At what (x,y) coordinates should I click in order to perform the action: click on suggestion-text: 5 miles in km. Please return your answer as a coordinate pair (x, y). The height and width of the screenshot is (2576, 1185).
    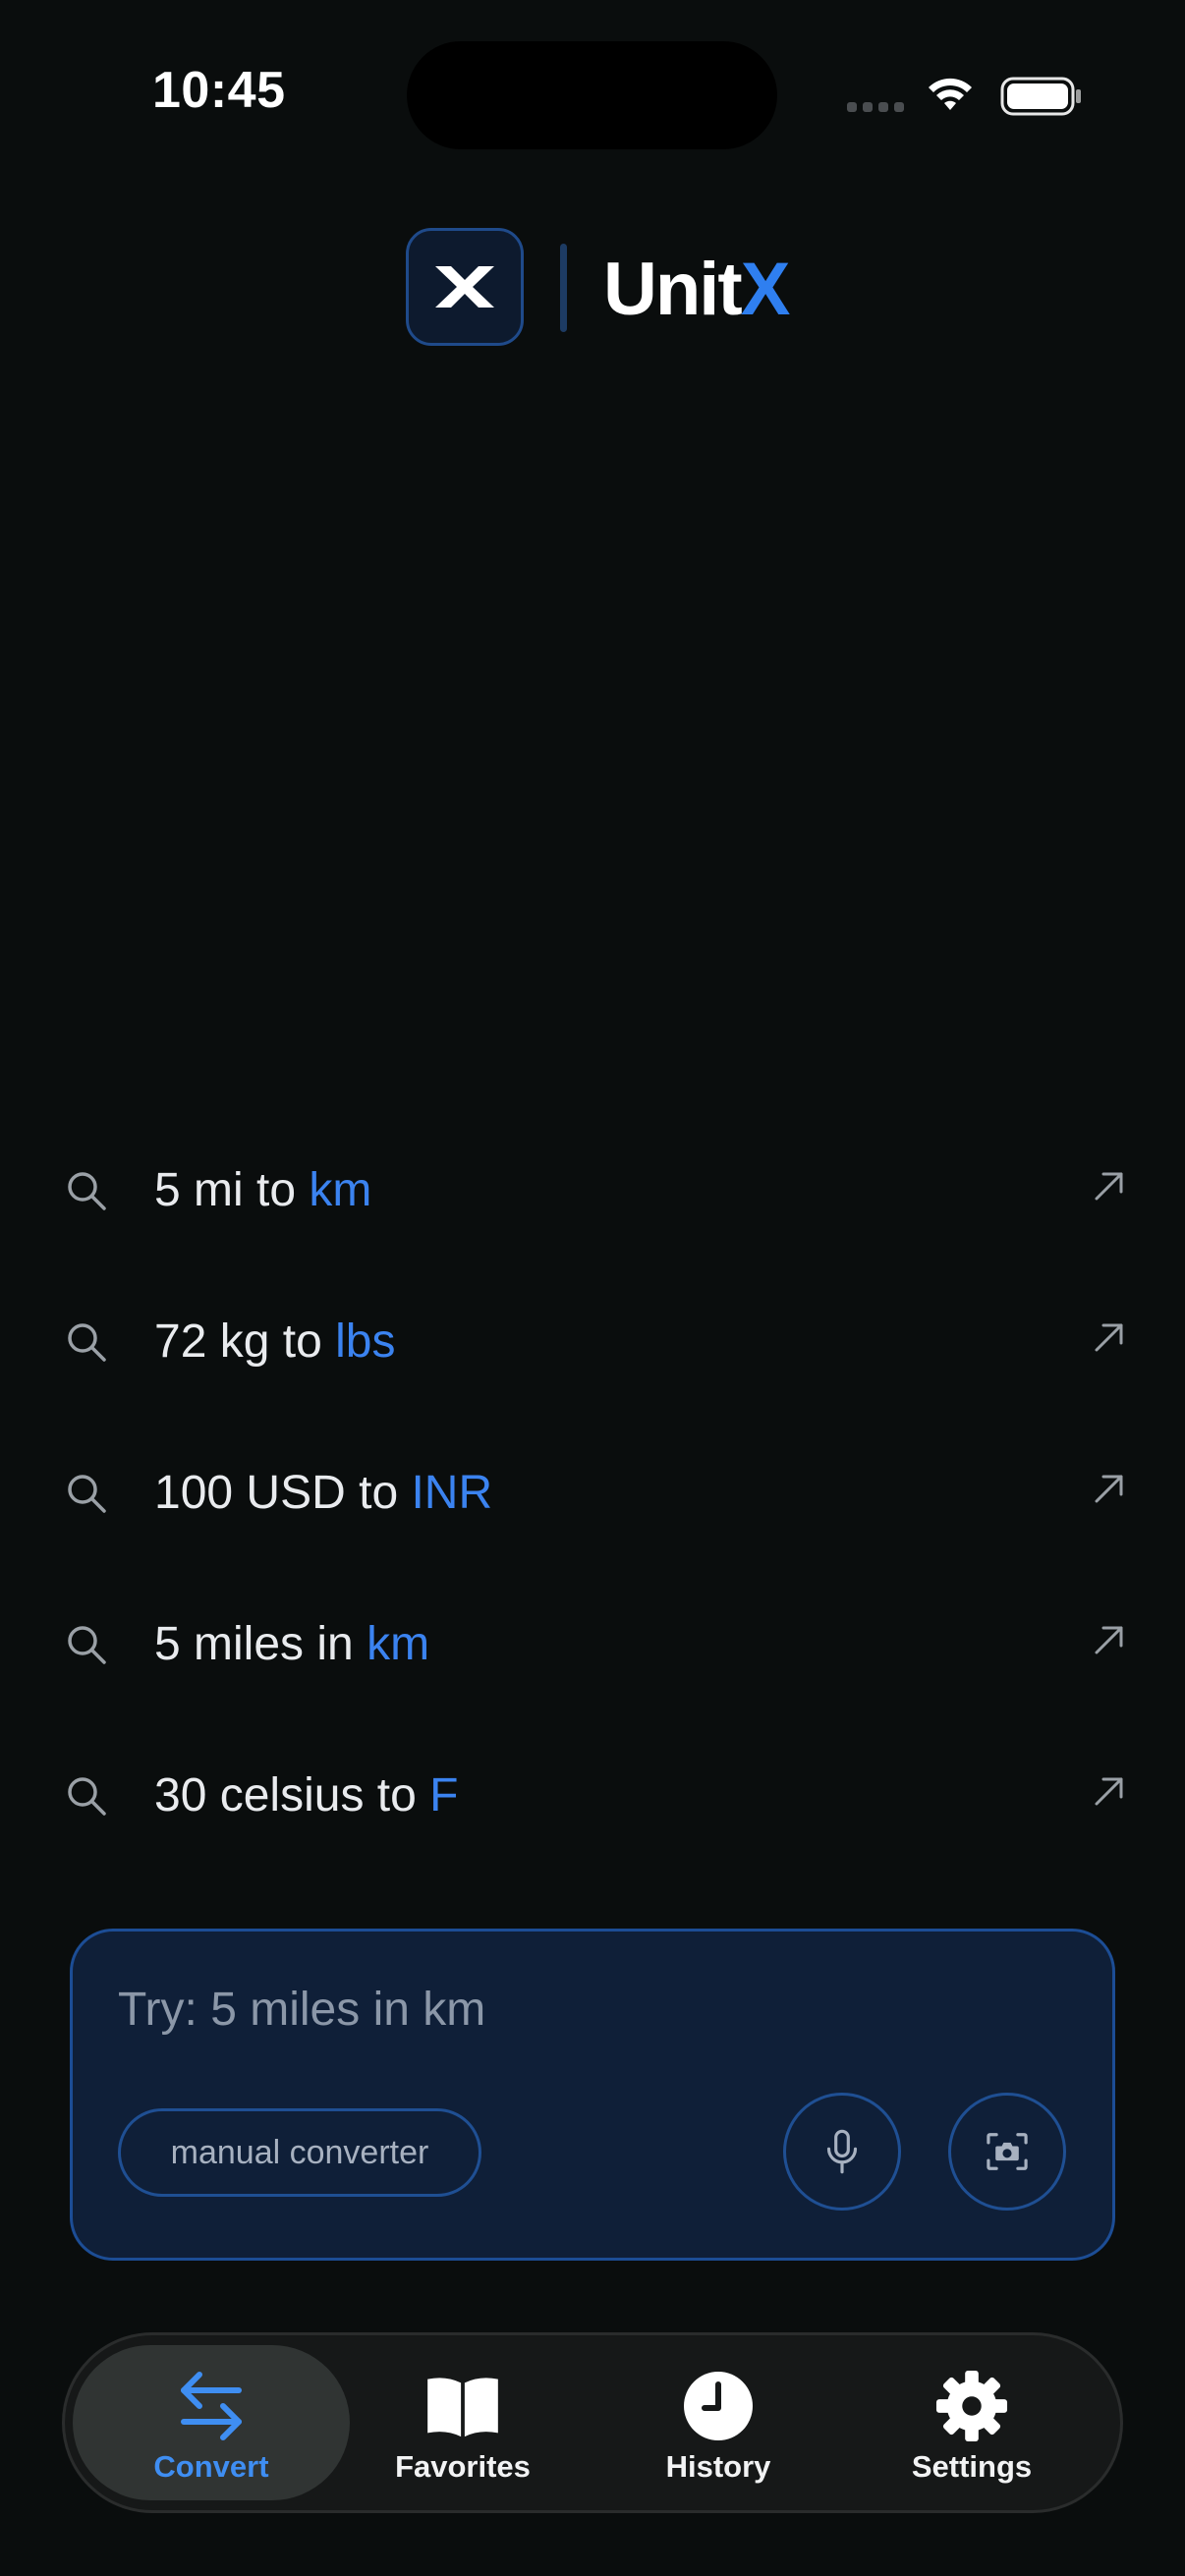
    Looking at the image, I should click on (291, 1644).